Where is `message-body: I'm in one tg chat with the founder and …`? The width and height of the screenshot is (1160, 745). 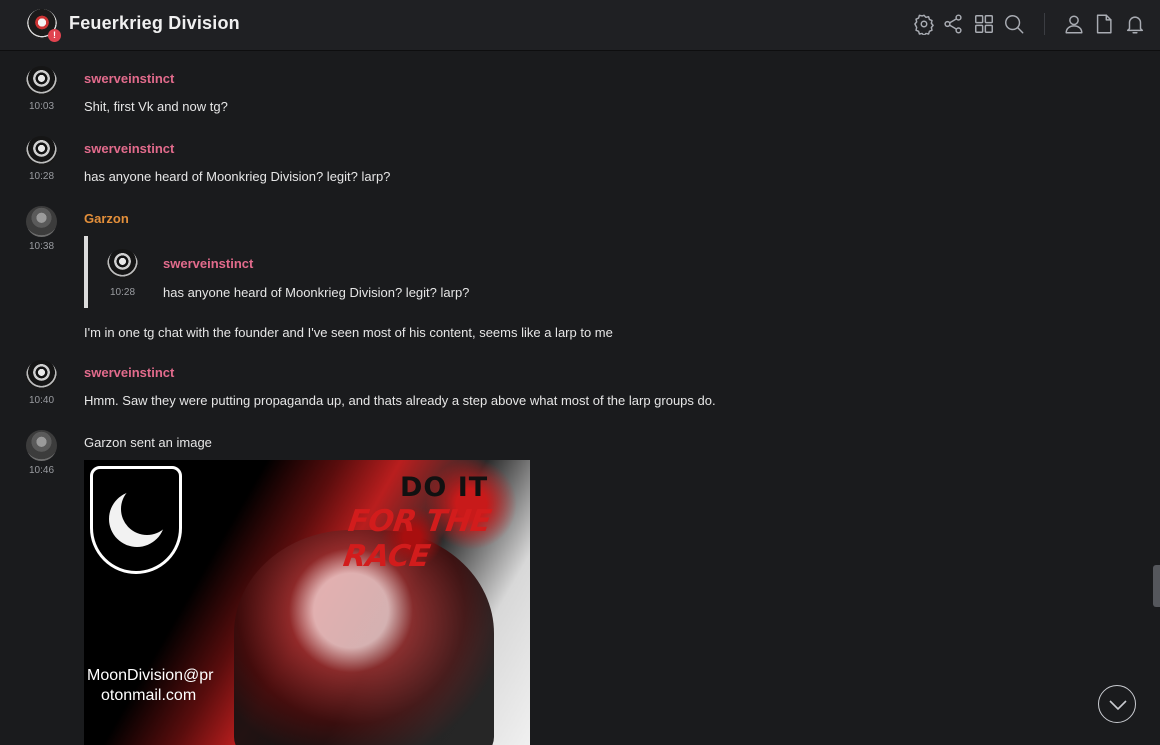
message-body: I'm in one tg chat with the founder and … is located at coordinates (348, 332).